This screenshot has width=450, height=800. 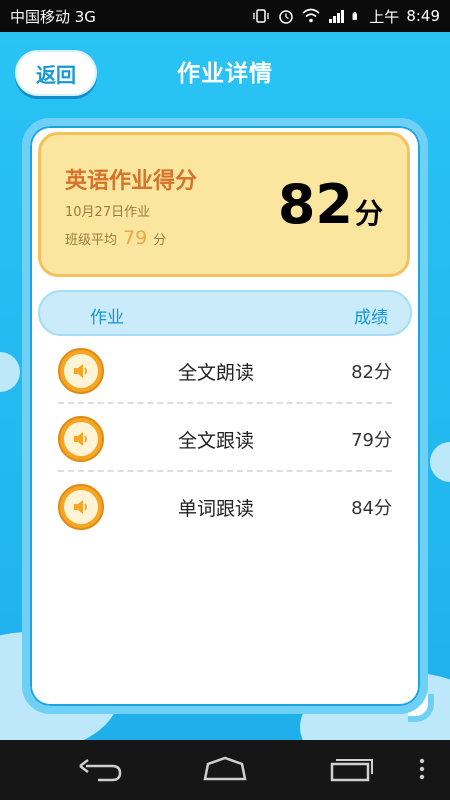 I want to click on table-row: 全文跟读 79分, so click(x=225, y=439).